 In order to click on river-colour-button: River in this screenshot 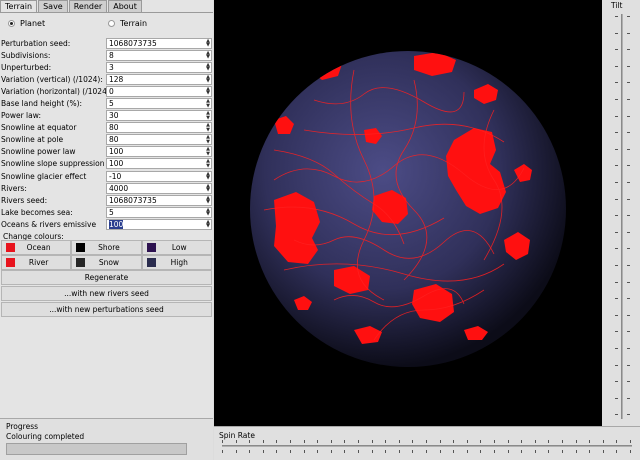, I will do `click(36, 262)`.